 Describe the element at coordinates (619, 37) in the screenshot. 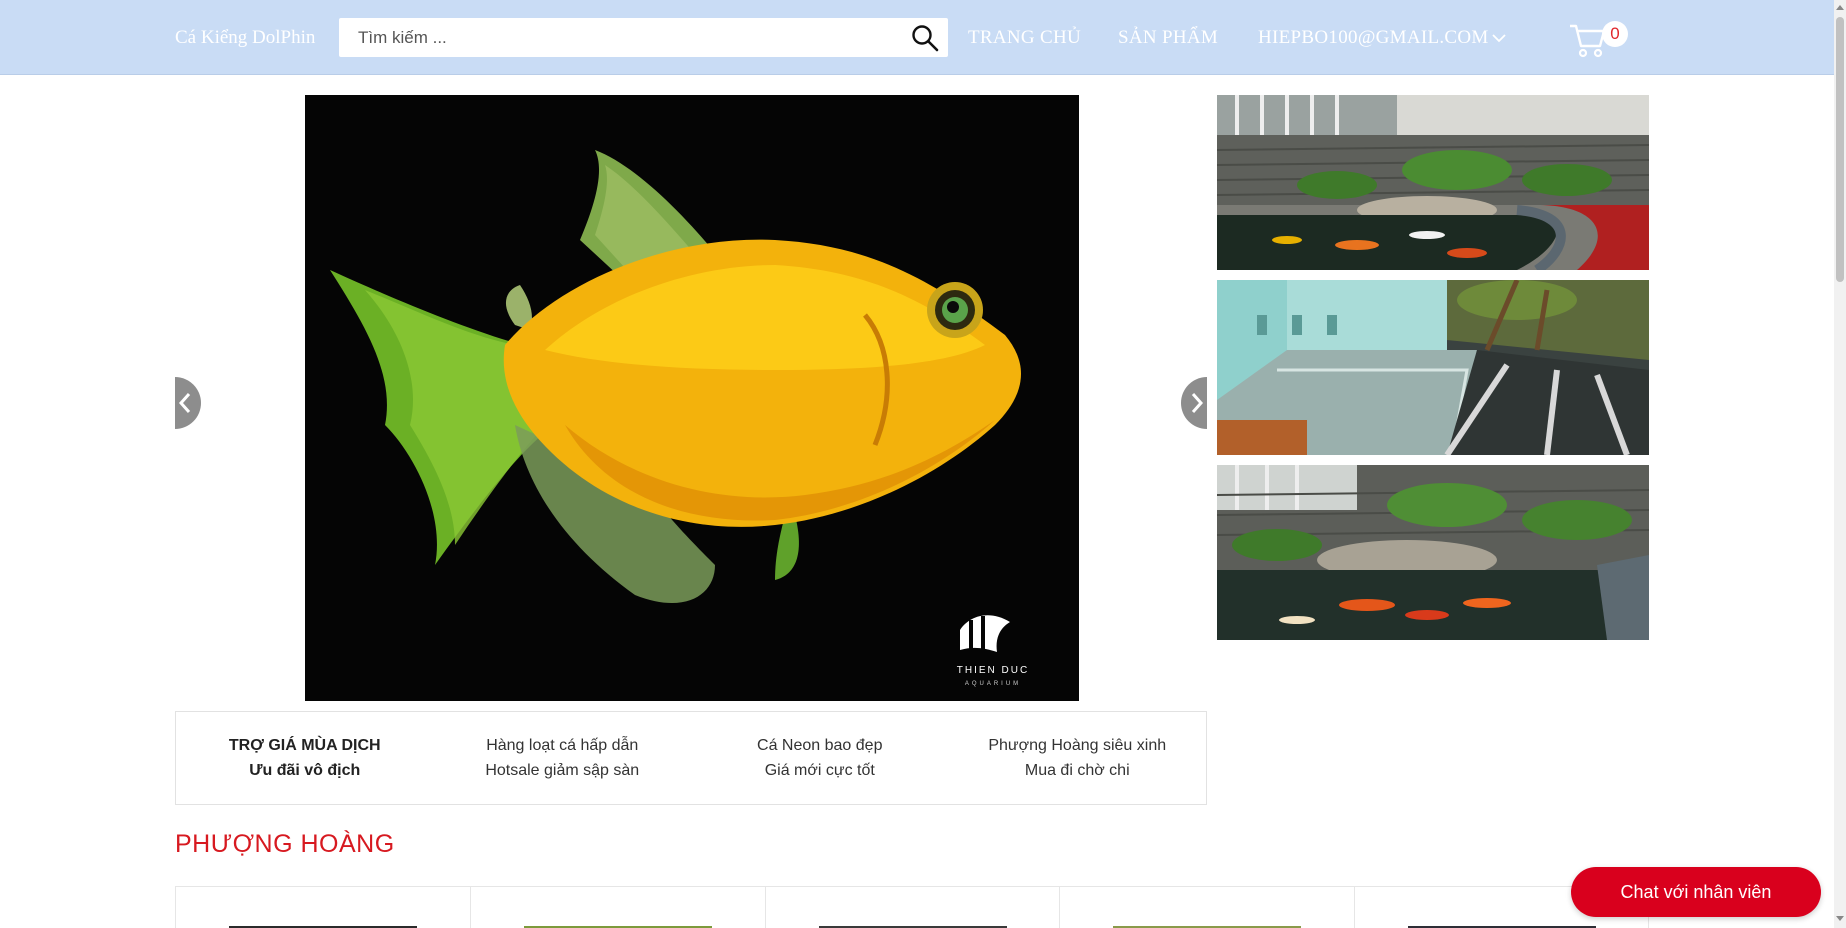

I see `search-input` at that location.